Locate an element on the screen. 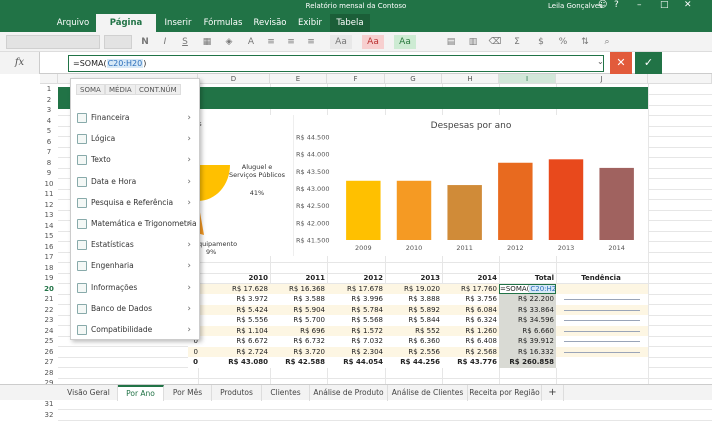  bar-2012 is located at coordinates (515, 201).